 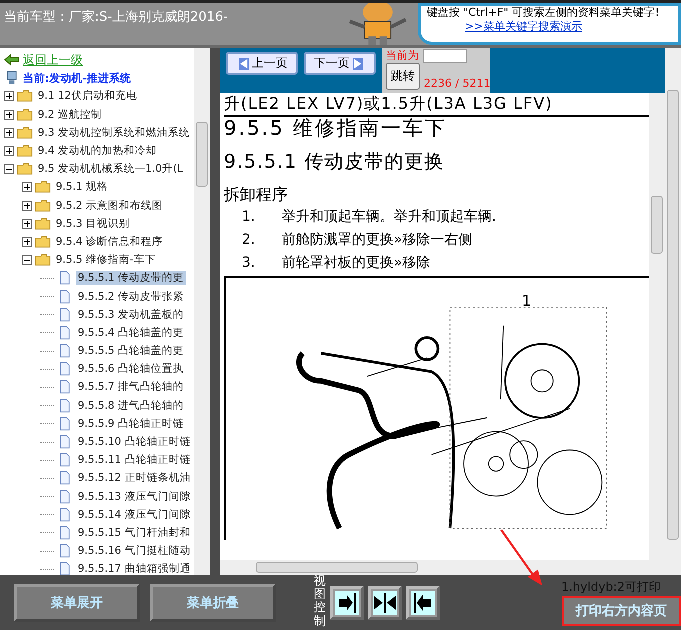 I want to click on arrow-left-bar-icon, so click(x=423, y=602).